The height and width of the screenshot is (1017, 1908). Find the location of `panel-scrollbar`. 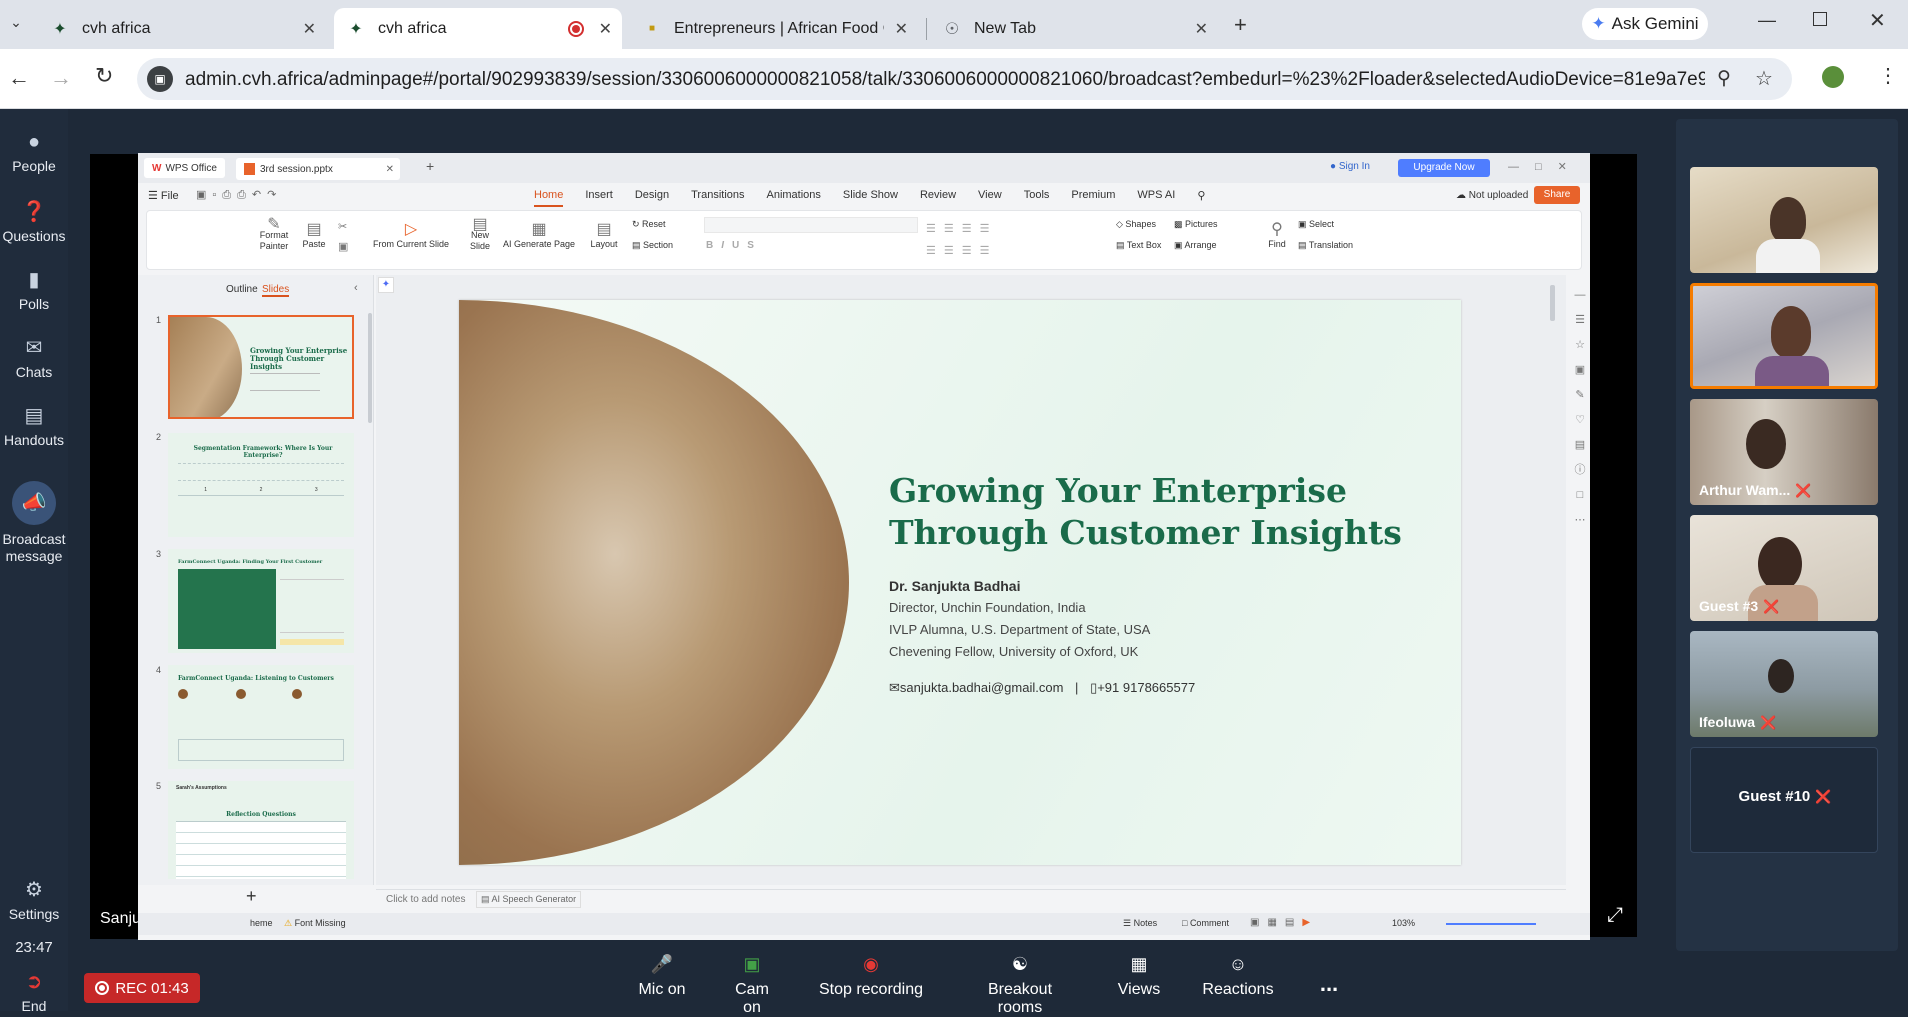

panel-scrollbar is located at coordinates (370, 368).